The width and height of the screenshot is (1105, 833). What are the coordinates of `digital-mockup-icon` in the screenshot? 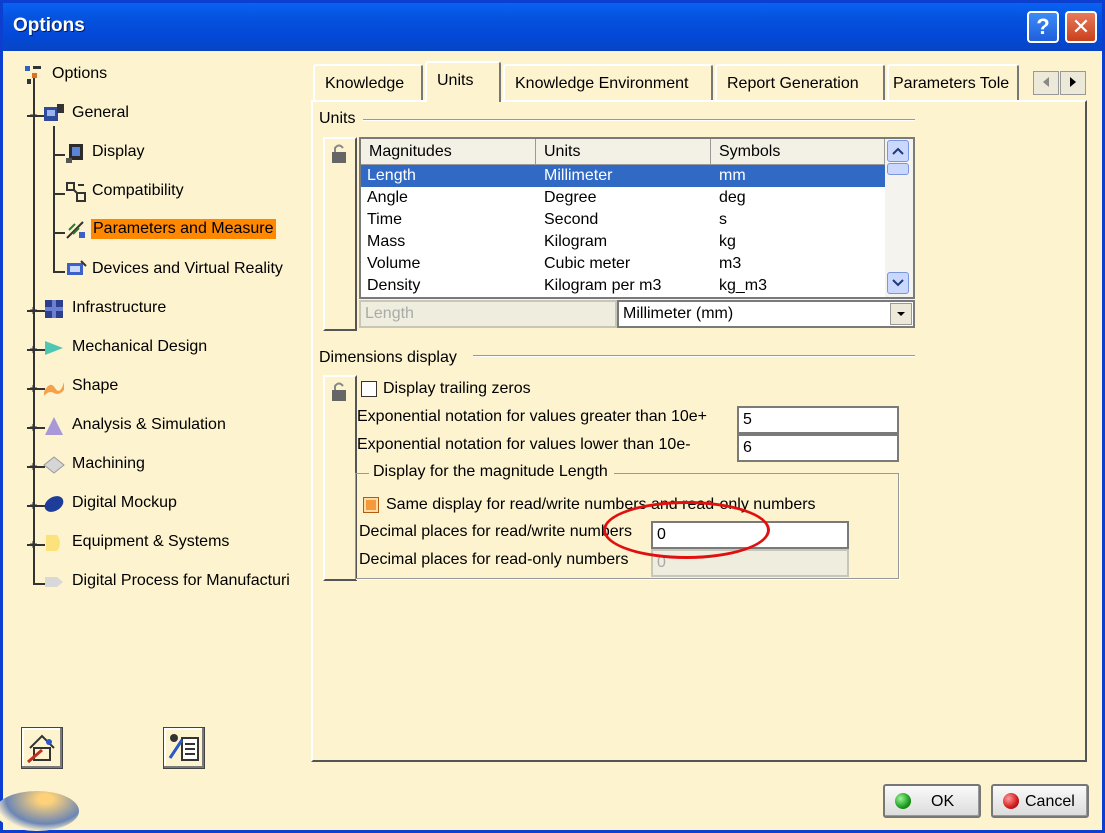 It's located at (54, 504).